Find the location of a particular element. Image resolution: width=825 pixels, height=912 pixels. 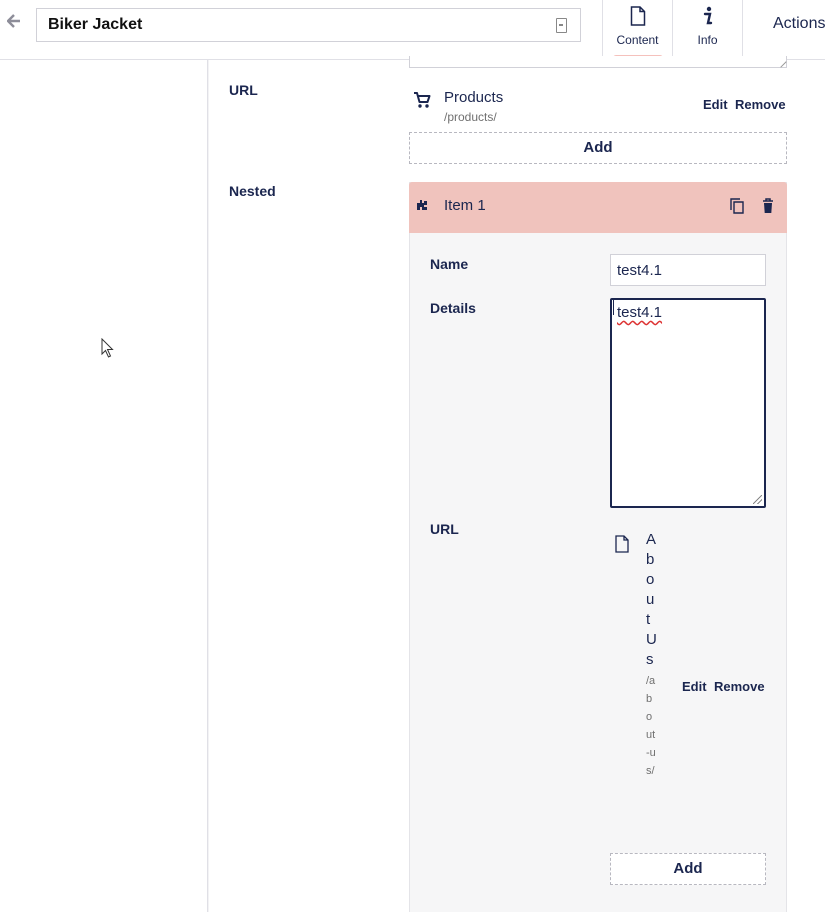

trash-icon is located at coordinates (768, 208).